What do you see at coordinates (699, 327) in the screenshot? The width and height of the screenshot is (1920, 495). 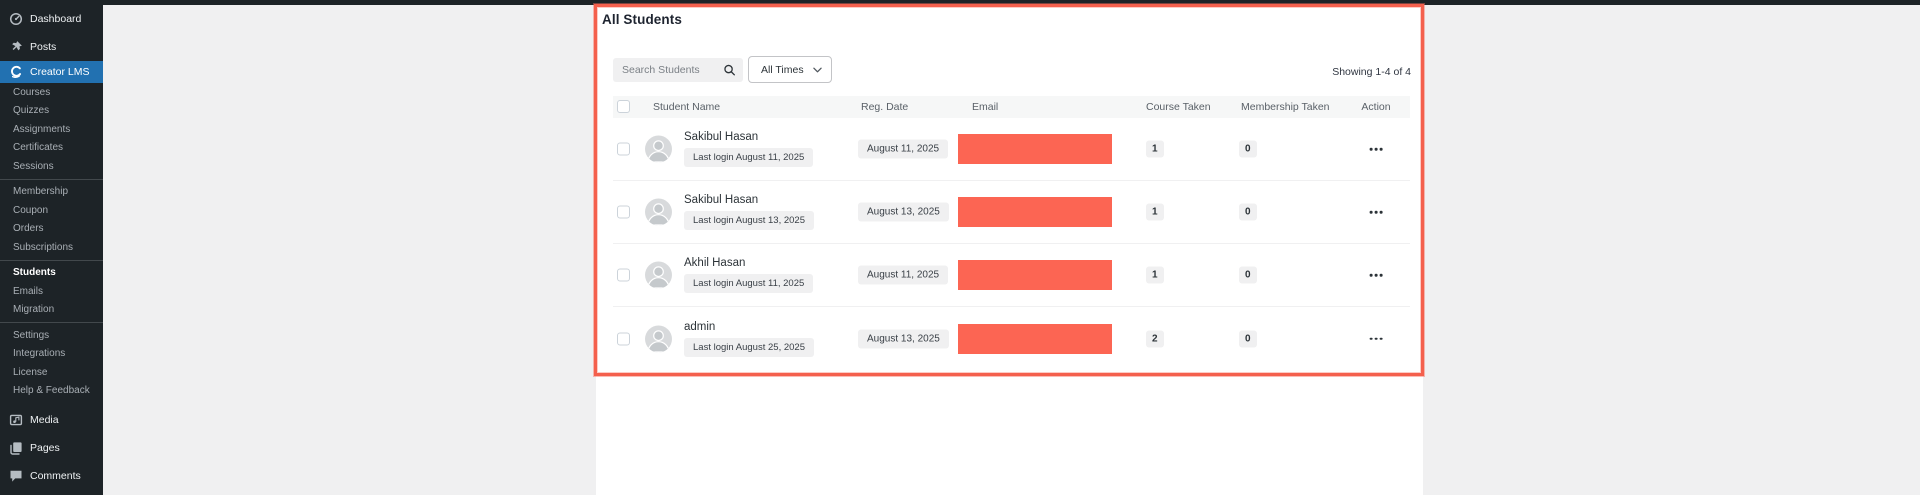 I see `student-name-link: admin` at bounding box center [699, 327].